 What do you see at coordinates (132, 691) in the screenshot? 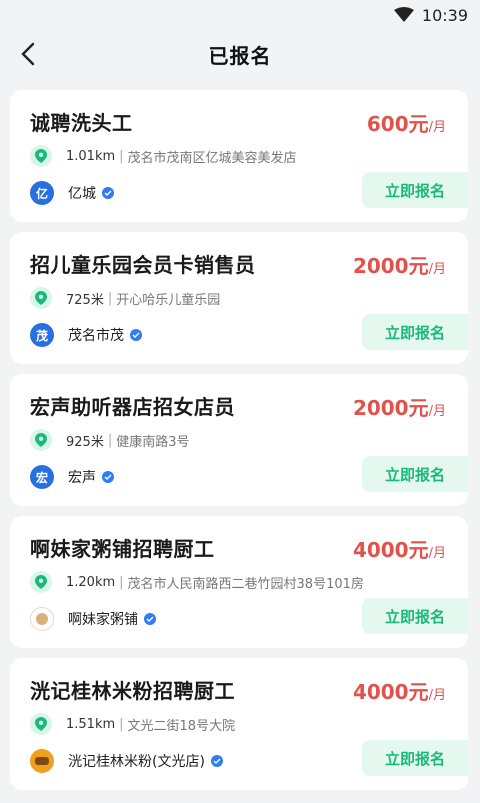
I see `job-title: 洸记桂林米粉招聘厨工` at bounding box center [132, 691].